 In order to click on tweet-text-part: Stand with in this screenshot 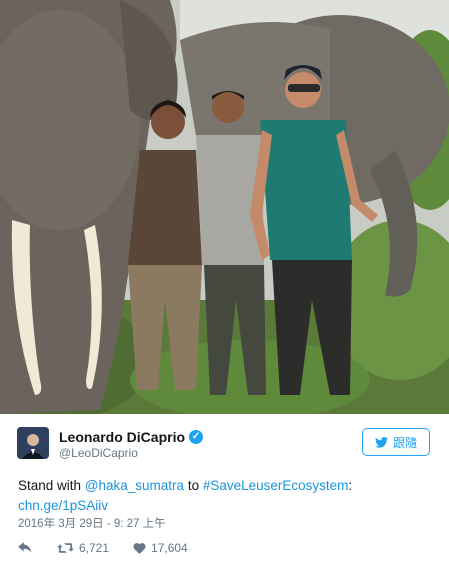, I will do `click(51, 485)`.